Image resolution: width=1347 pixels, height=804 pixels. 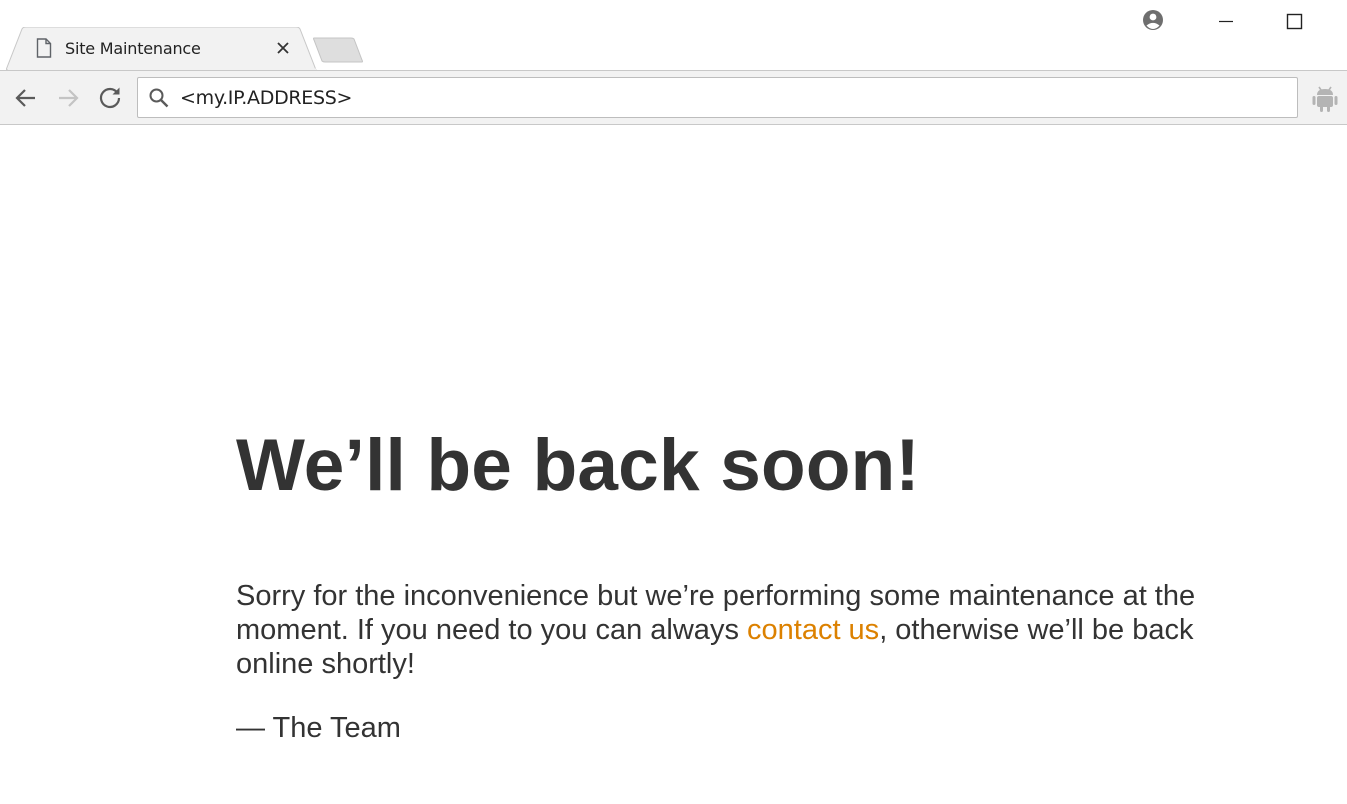 I want to click on address-text: <my.IP.ADDRESS>, so click(x=266, y=98).